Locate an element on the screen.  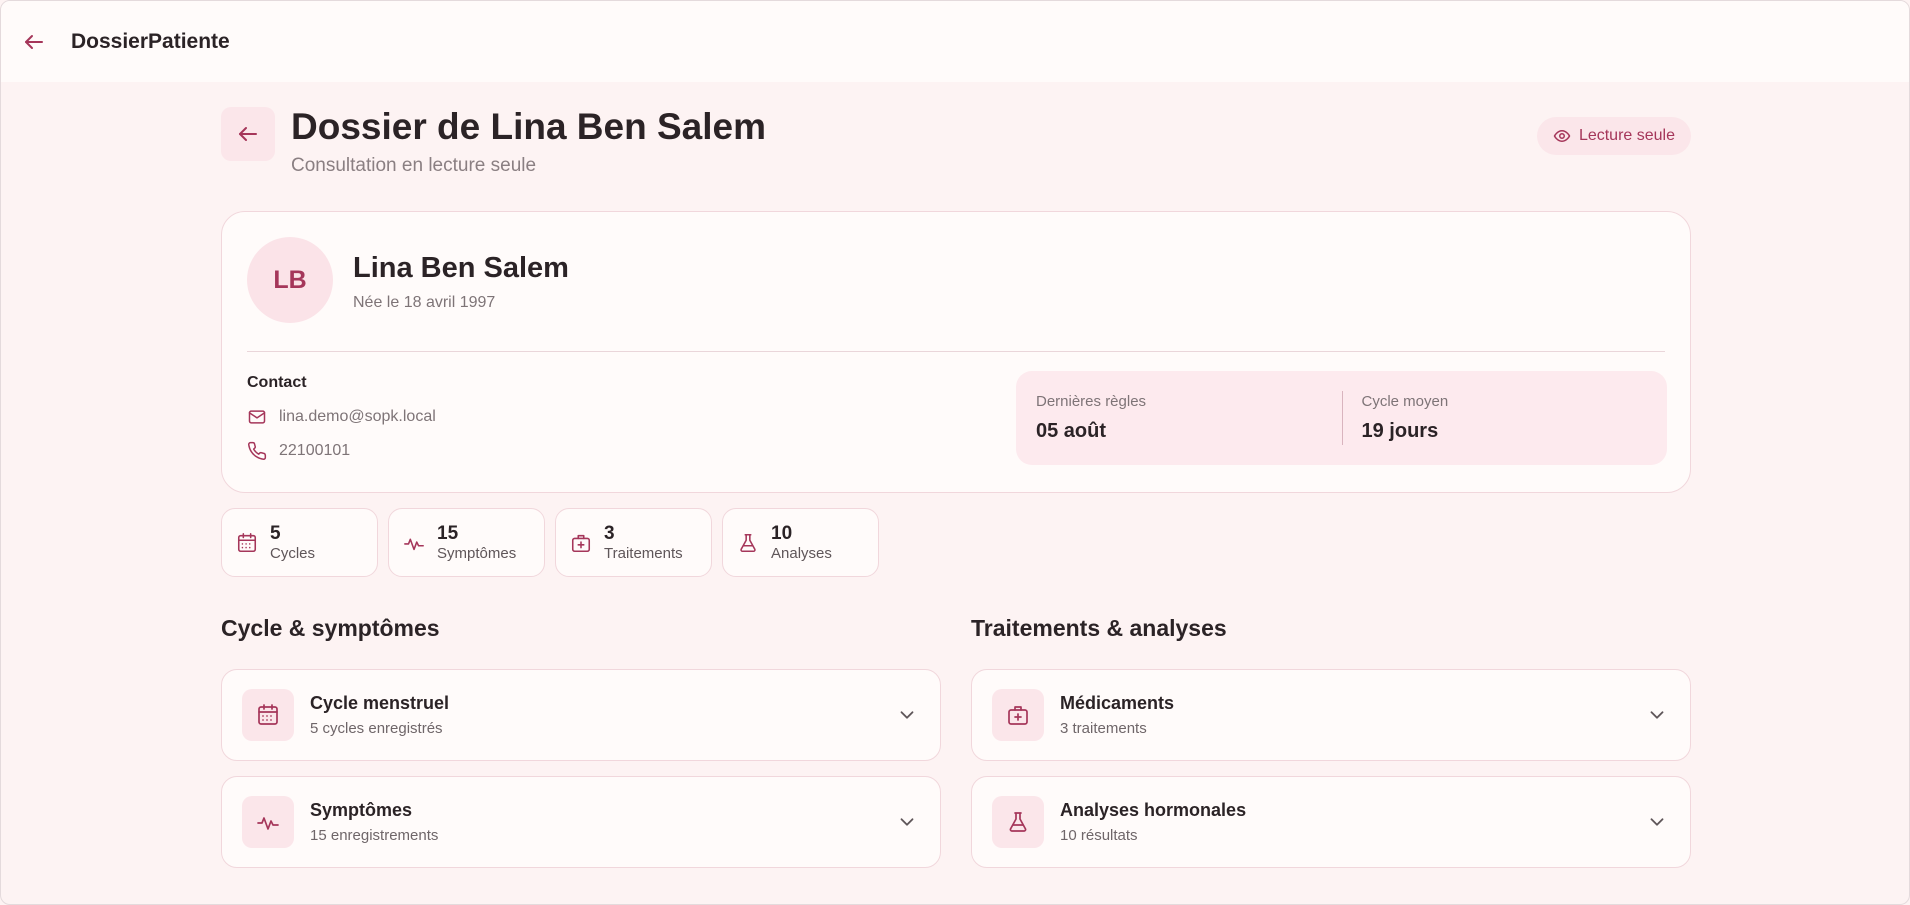
stat-cycles: 5 Cycles is located at coordinates (299, 542).